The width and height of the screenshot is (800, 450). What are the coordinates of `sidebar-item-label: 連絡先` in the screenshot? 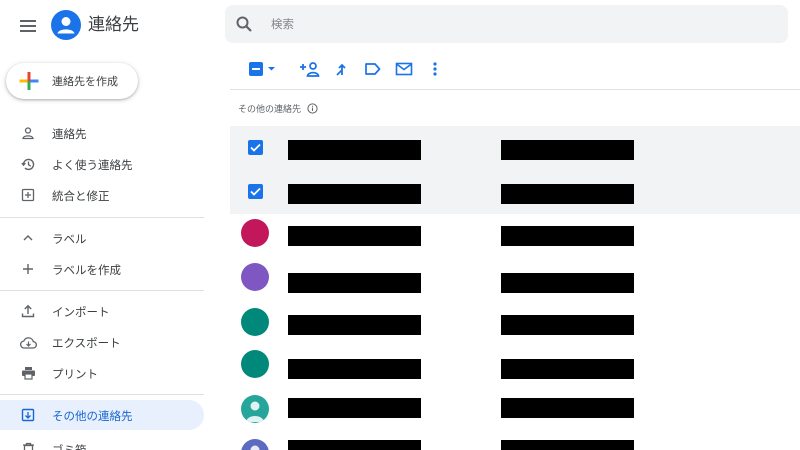 It's located at (69, 134).